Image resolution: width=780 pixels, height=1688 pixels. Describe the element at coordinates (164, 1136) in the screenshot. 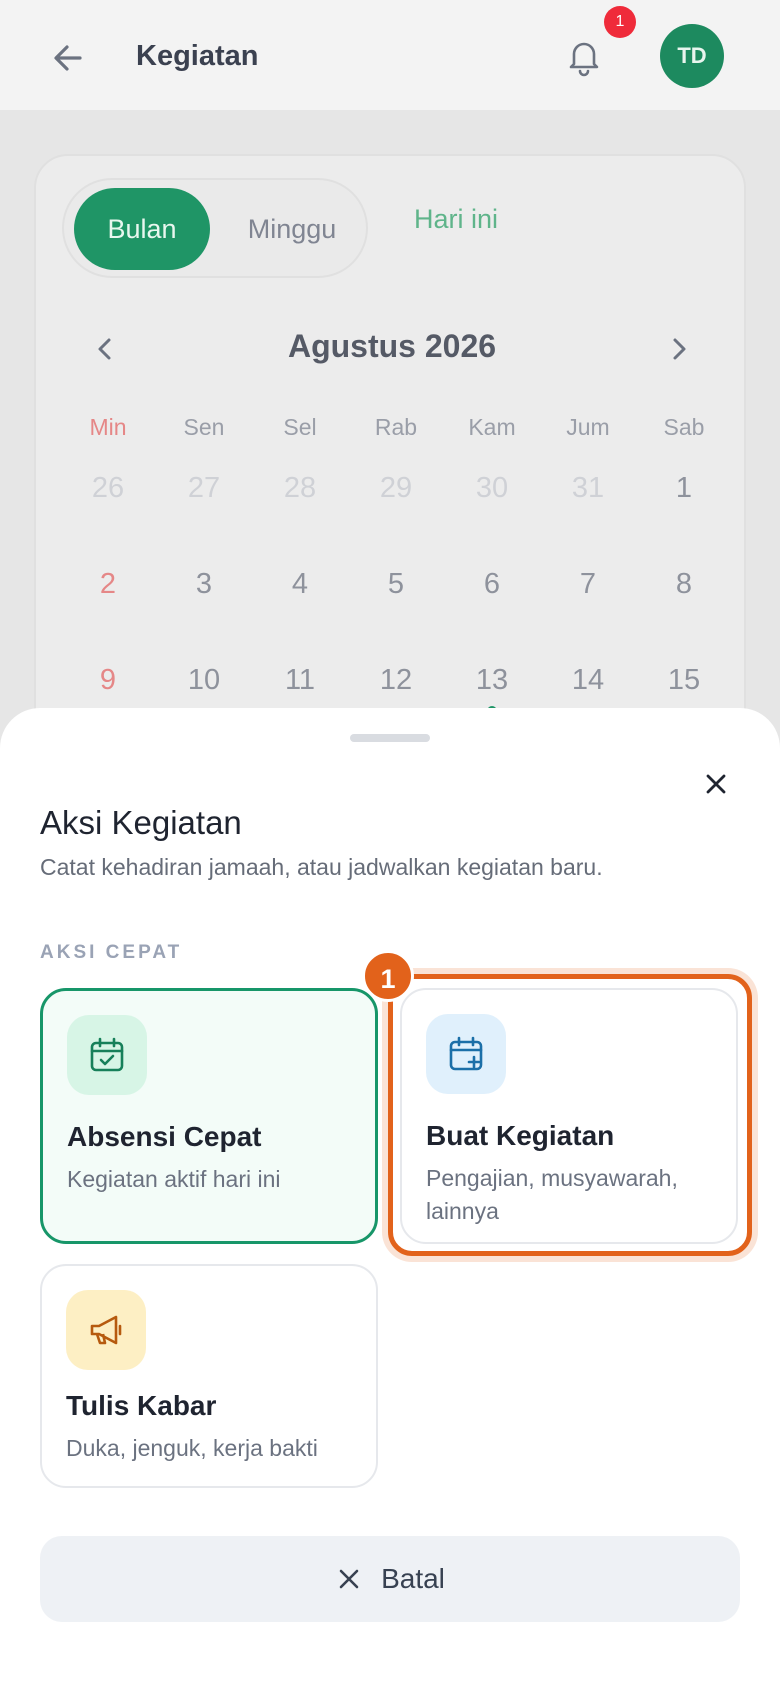

I see `card-title: Absensi Cepat` at that location.